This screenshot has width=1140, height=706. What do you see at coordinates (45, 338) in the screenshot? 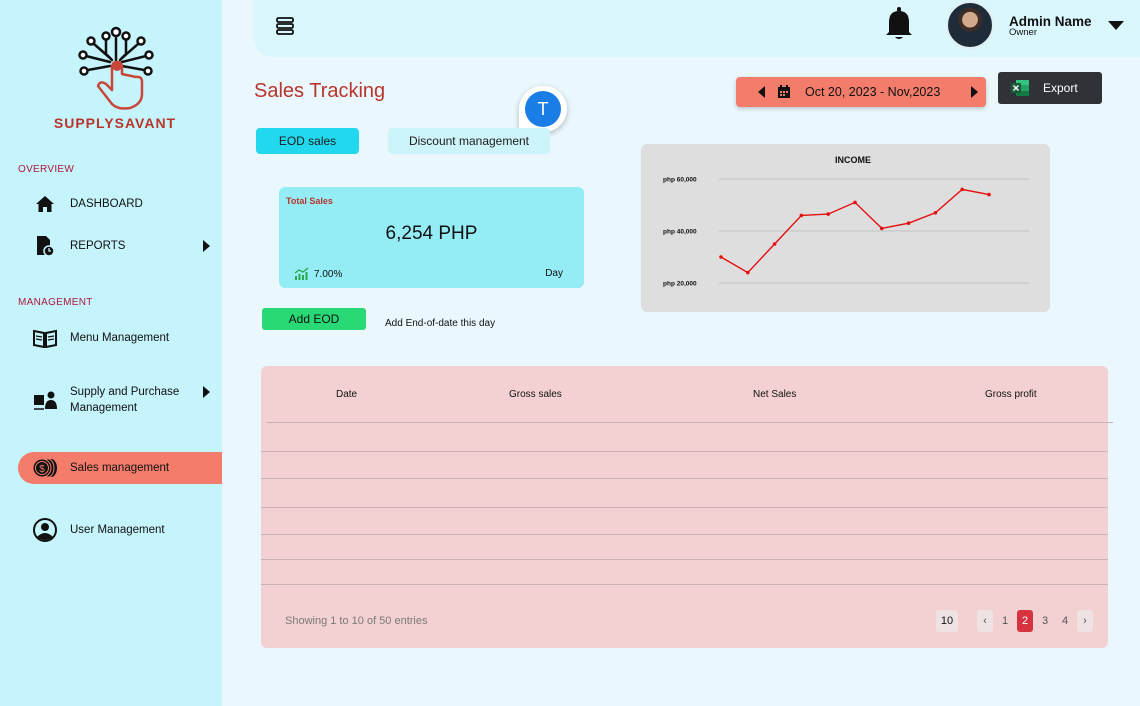
I see `menu-book-icon` at bounding box center [45, 338].